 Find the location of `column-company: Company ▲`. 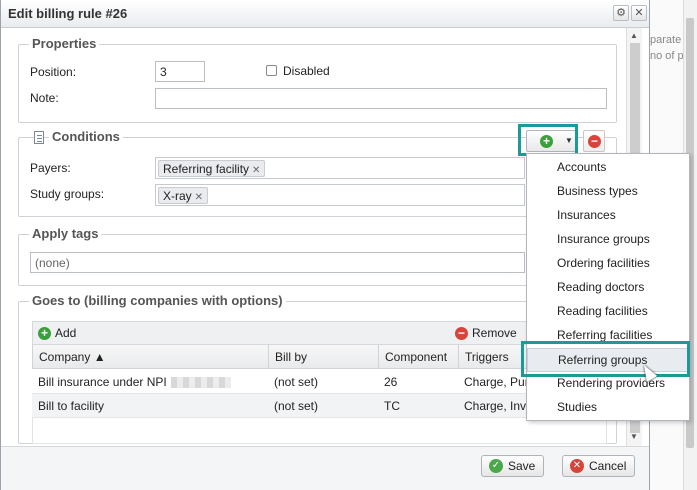

column-company: Company ▲ is located at coordinates (151, 356).